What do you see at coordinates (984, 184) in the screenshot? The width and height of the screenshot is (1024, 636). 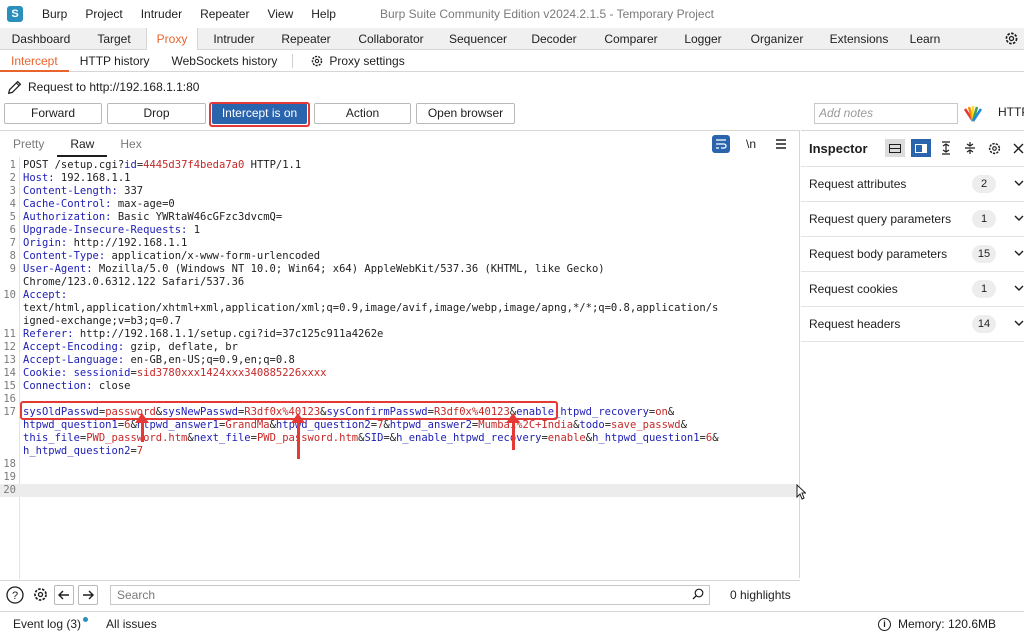 I see `count-badge: 2` at bounding box center [984, 184].